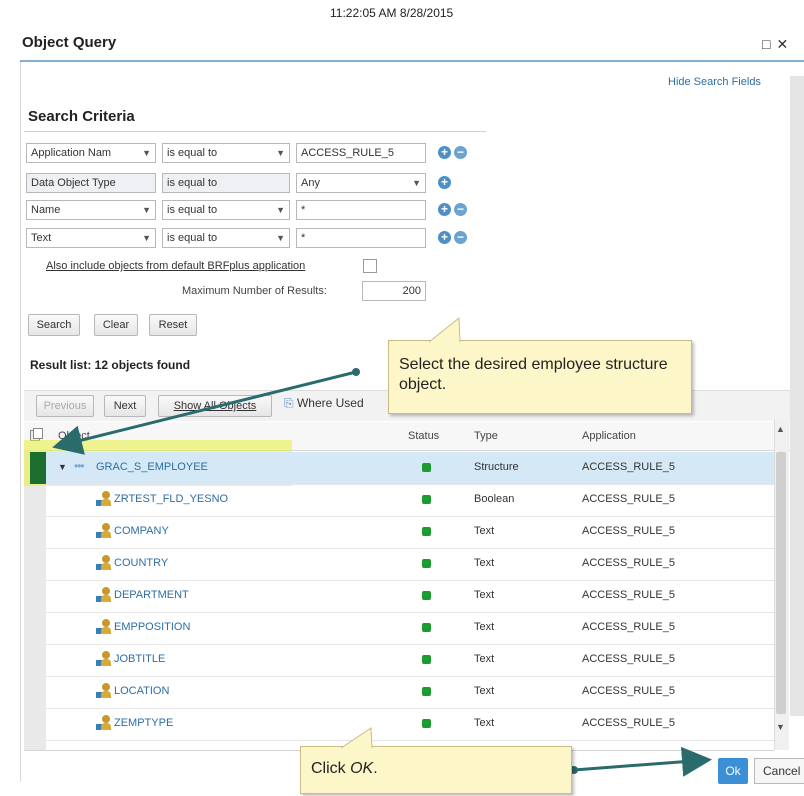 The width and height of the screenshot is (804, 796). What do you see at coordinates (642, 761) in the screenshot?
I see `arrow-to-ok` at bounding box center [642, 761].